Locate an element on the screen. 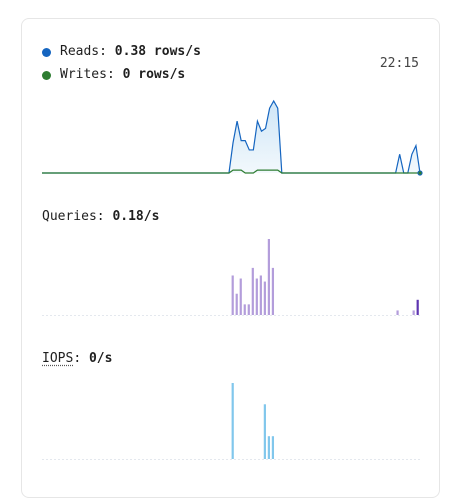 This screenshot has height=498, width=462. reads-writes-chart is located at coordinates (232, 137).